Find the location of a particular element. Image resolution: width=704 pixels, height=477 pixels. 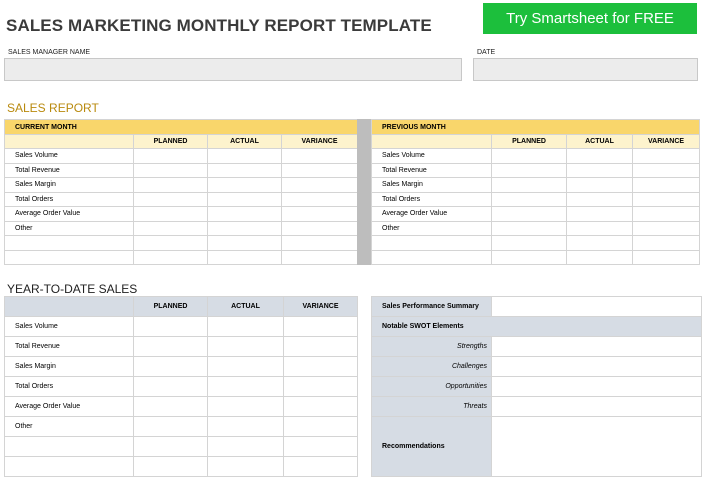

swot-strengths-field is located at coordinates (596, 346).